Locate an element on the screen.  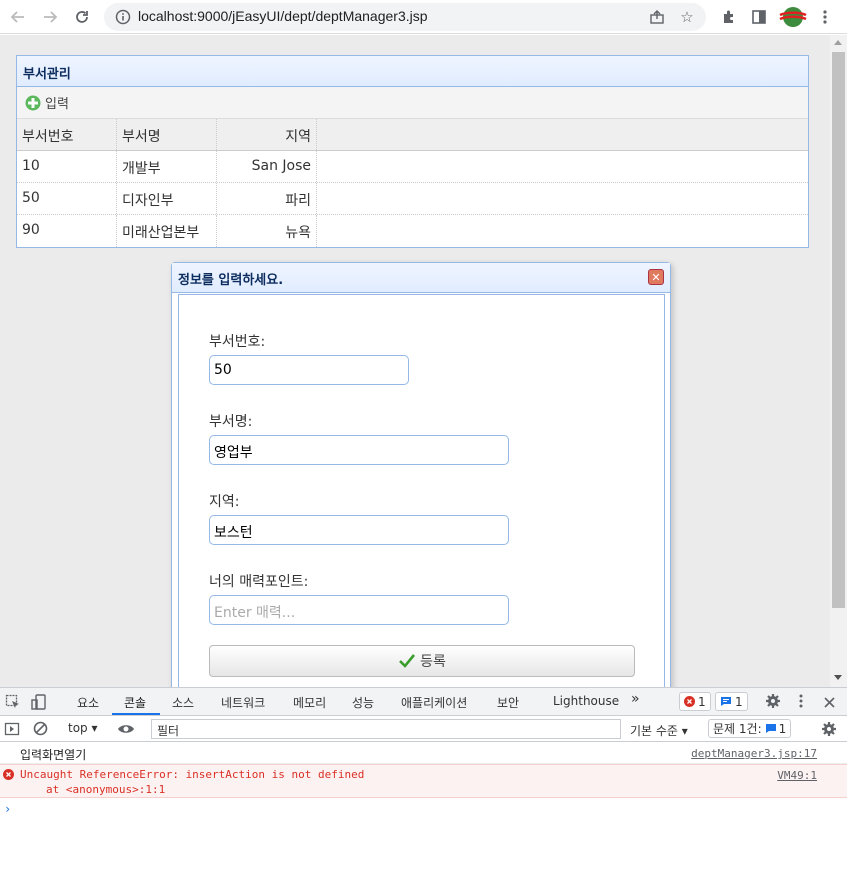
bookmark-star-icon: ☆ is located at coordinates (687, 17).